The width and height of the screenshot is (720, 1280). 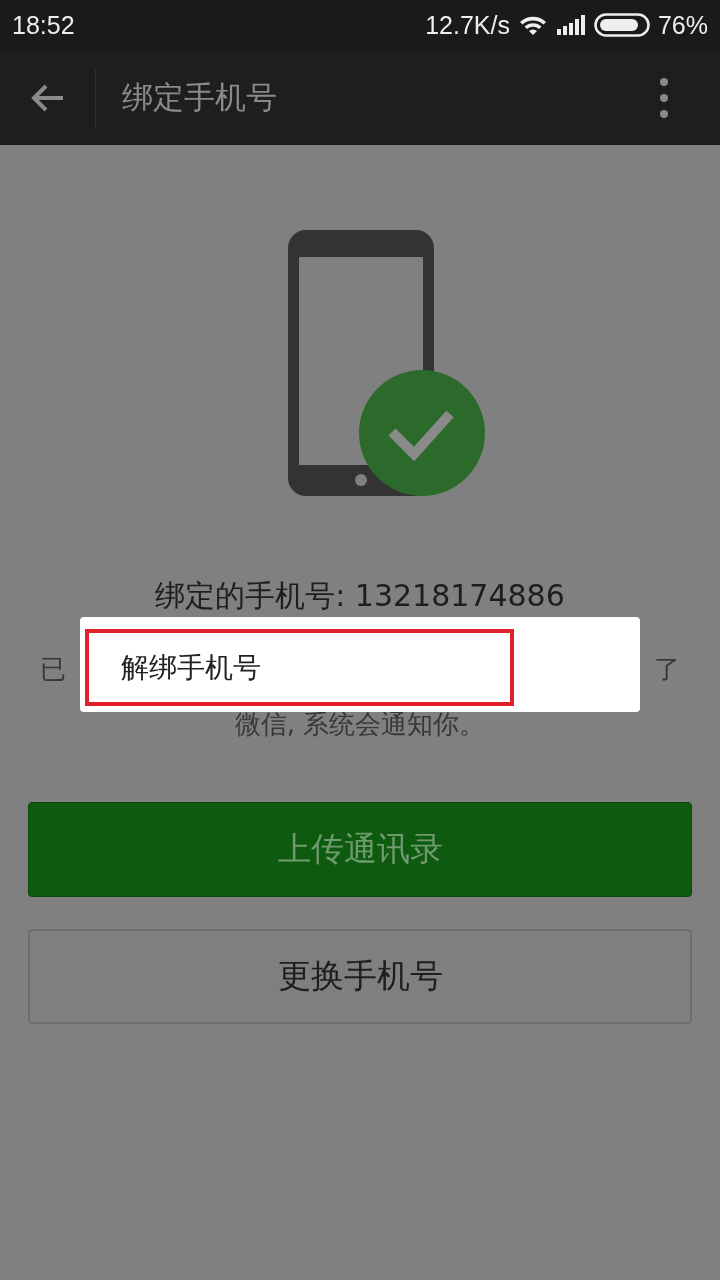 What do you see at coordinates (682, 25) in the screenshot?
I see `battery-percent: 76%` at bounding box center [682, 25].